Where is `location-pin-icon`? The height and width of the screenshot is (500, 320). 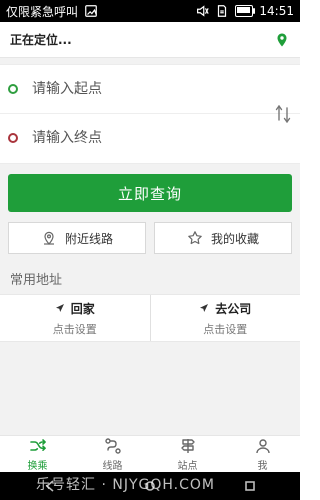
location-pin-icon is located at coordinates (282, 40).